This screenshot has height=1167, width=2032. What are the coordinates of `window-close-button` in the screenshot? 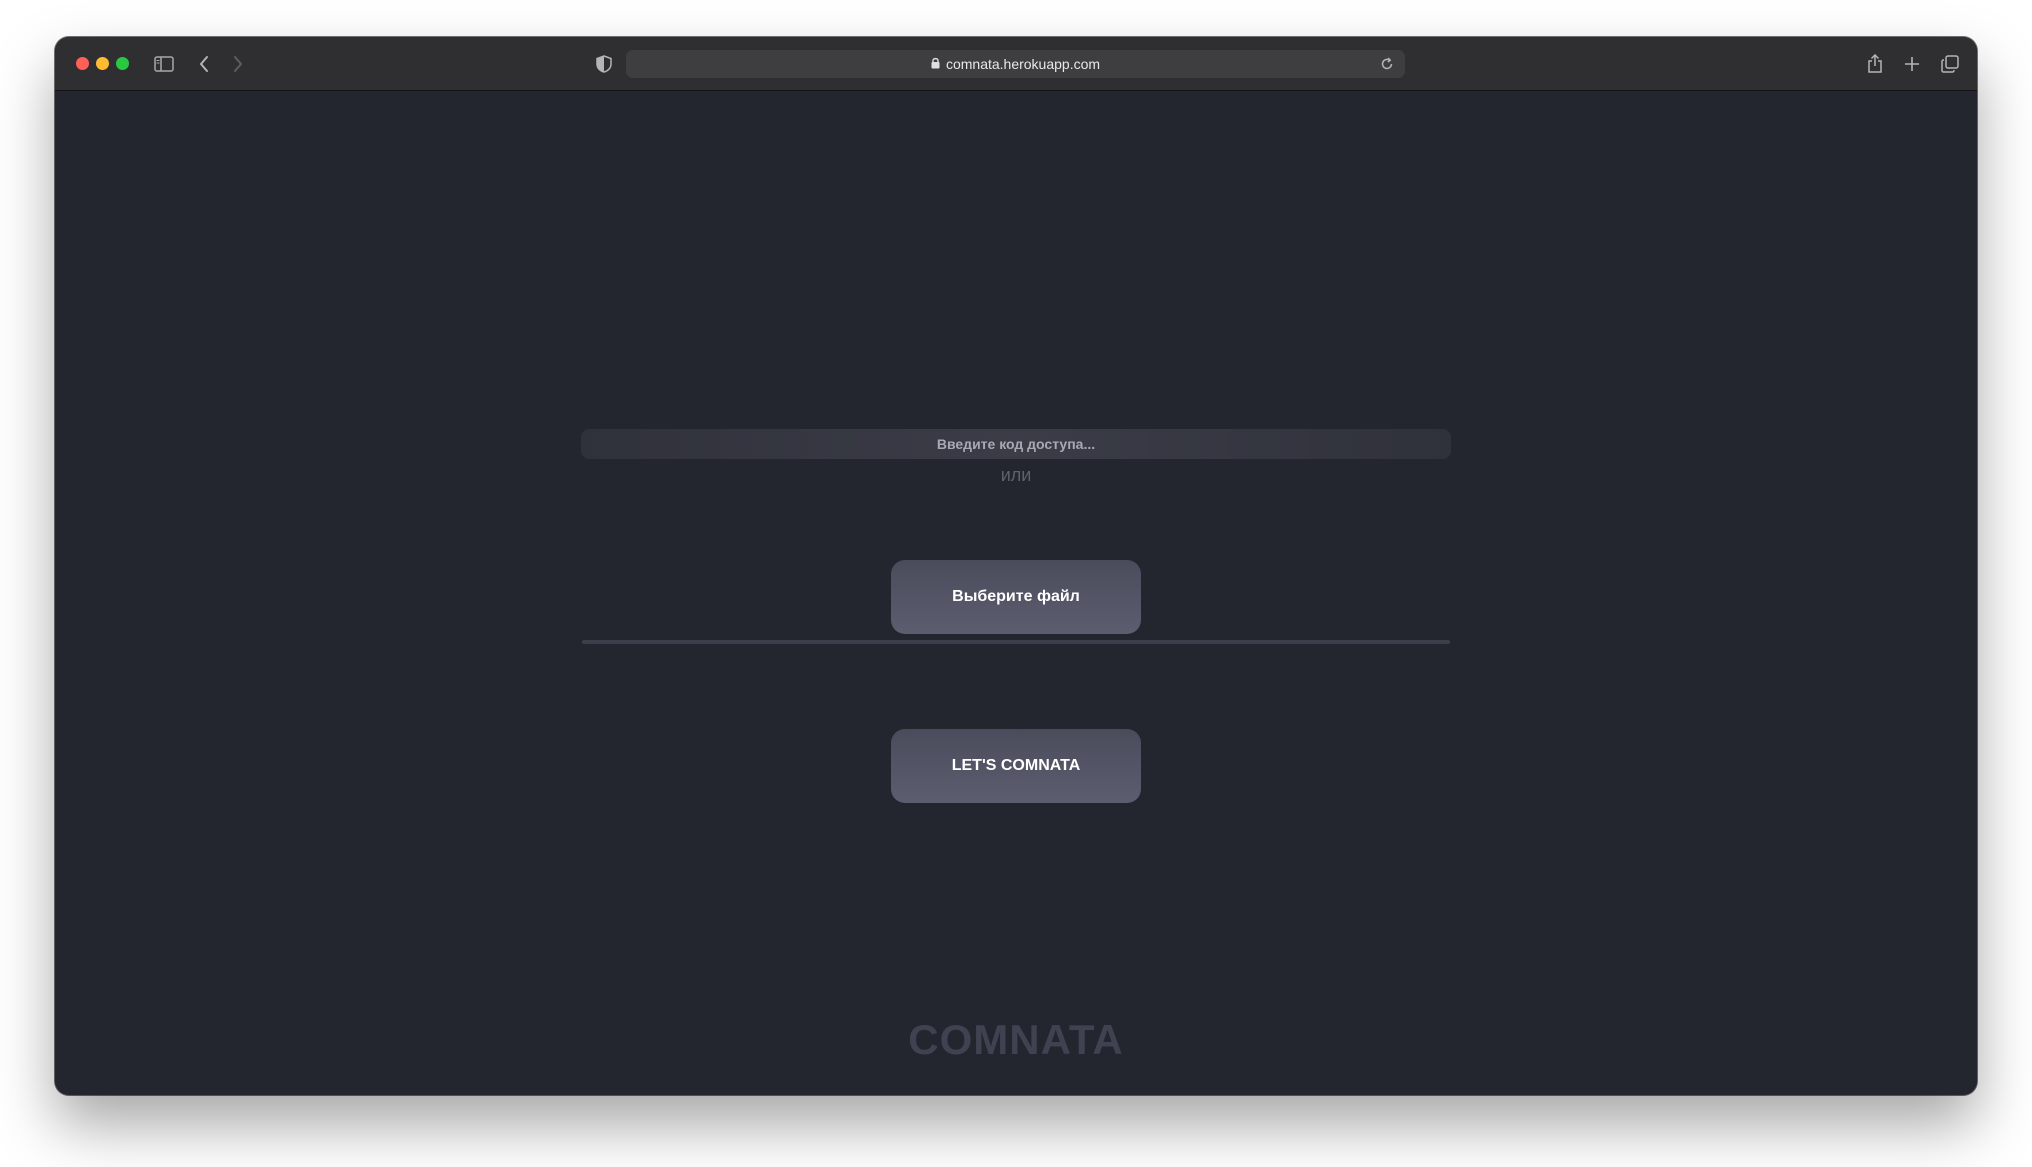 It's located at (82, 63).